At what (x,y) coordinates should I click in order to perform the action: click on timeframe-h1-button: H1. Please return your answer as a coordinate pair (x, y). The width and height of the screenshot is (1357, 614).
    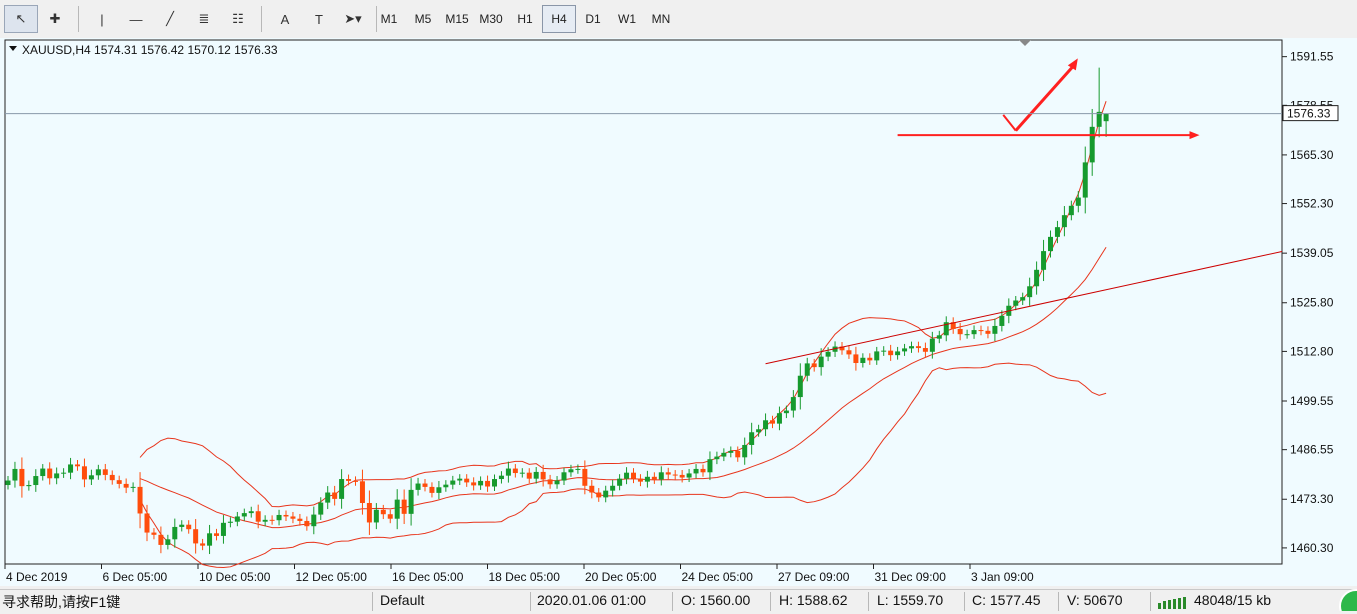
    Looking at the image, I should click on (525, 19).